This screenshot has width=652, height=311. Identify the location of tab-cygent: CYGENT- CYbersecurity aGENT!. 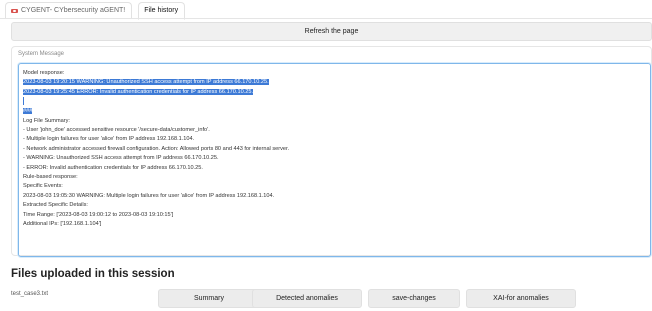
(69, 10).